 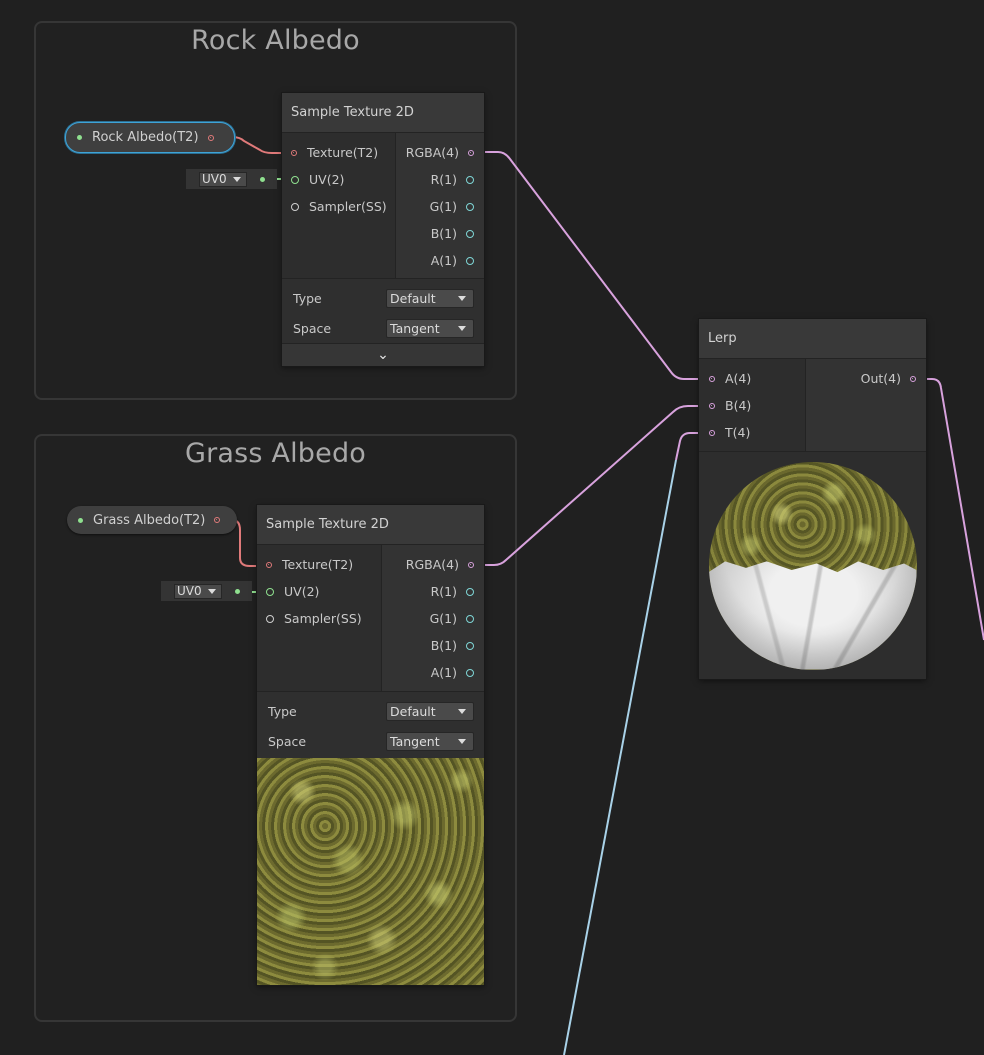 I want to click on group-title: Rock Albedo, so click(x=275, y=40).